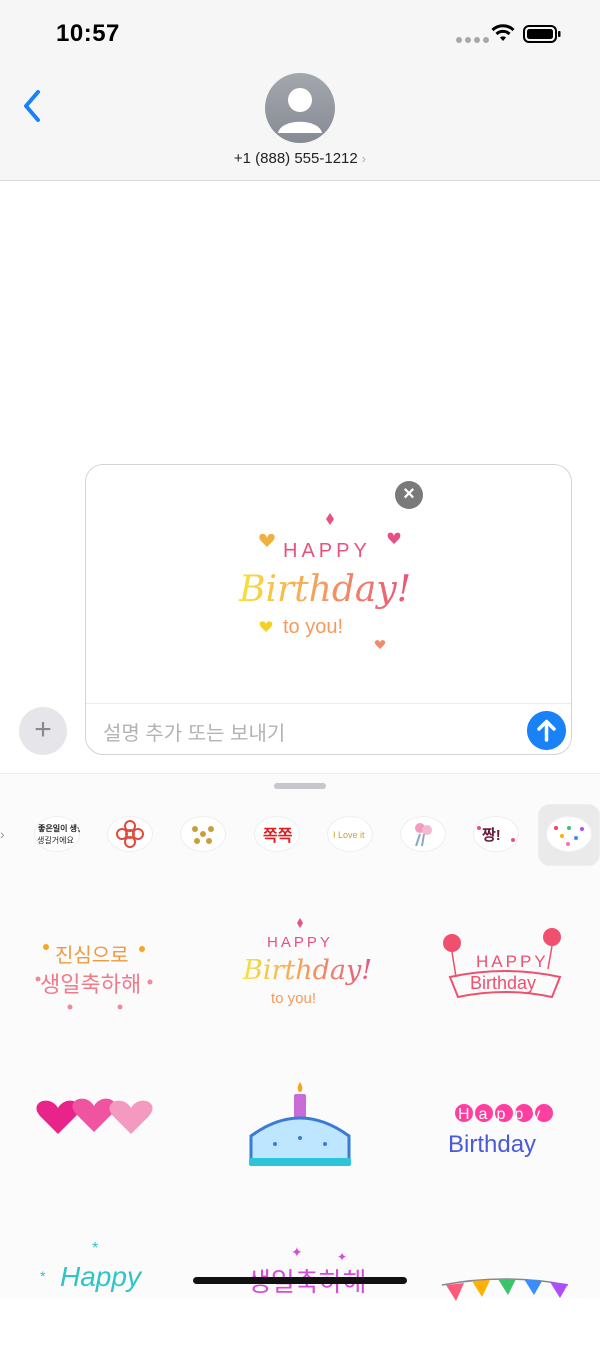 This screenshot has width=600, height=1351. I want to click on sticker-happy-birthday-blue: Happy Birthday, so click(505, 1129).